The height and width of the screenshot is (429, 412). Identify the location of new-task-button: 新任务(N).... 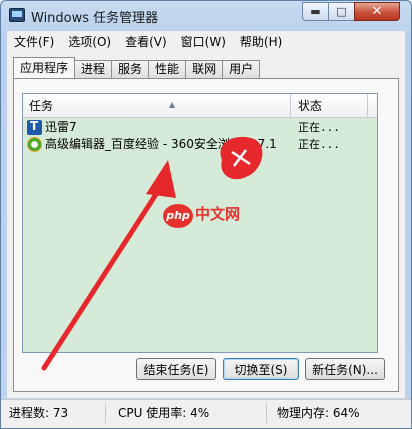
(345, 369).